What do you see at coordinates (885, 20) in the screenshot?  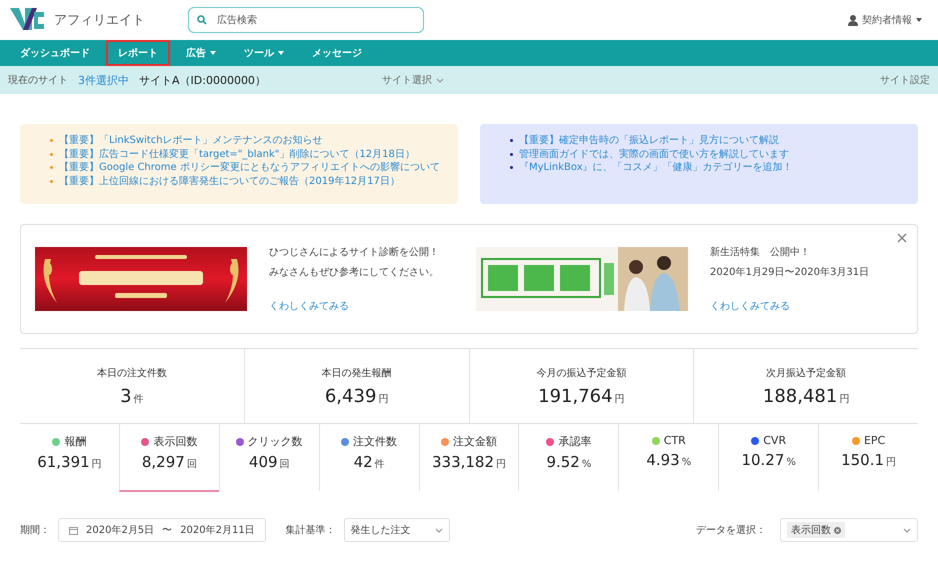 I see `account-menu: 契約者情報` at bounding box center [885, 20].